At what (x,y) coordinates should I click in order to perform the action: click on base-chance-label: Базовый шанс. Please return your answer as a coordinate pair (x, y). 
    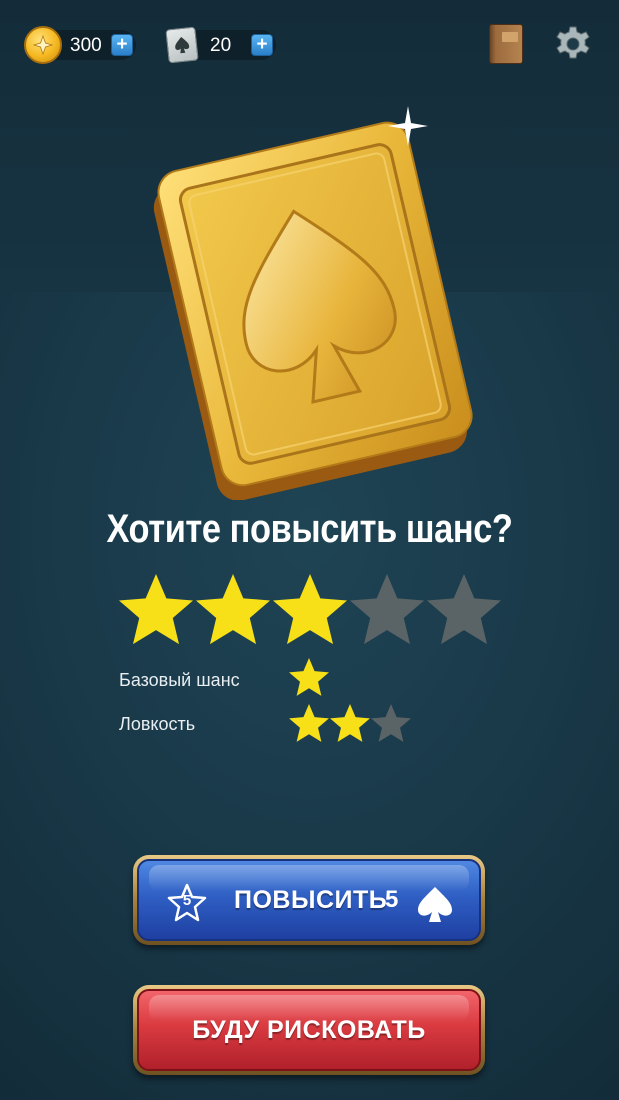
    Looking at the image, I should click on (179, 680).